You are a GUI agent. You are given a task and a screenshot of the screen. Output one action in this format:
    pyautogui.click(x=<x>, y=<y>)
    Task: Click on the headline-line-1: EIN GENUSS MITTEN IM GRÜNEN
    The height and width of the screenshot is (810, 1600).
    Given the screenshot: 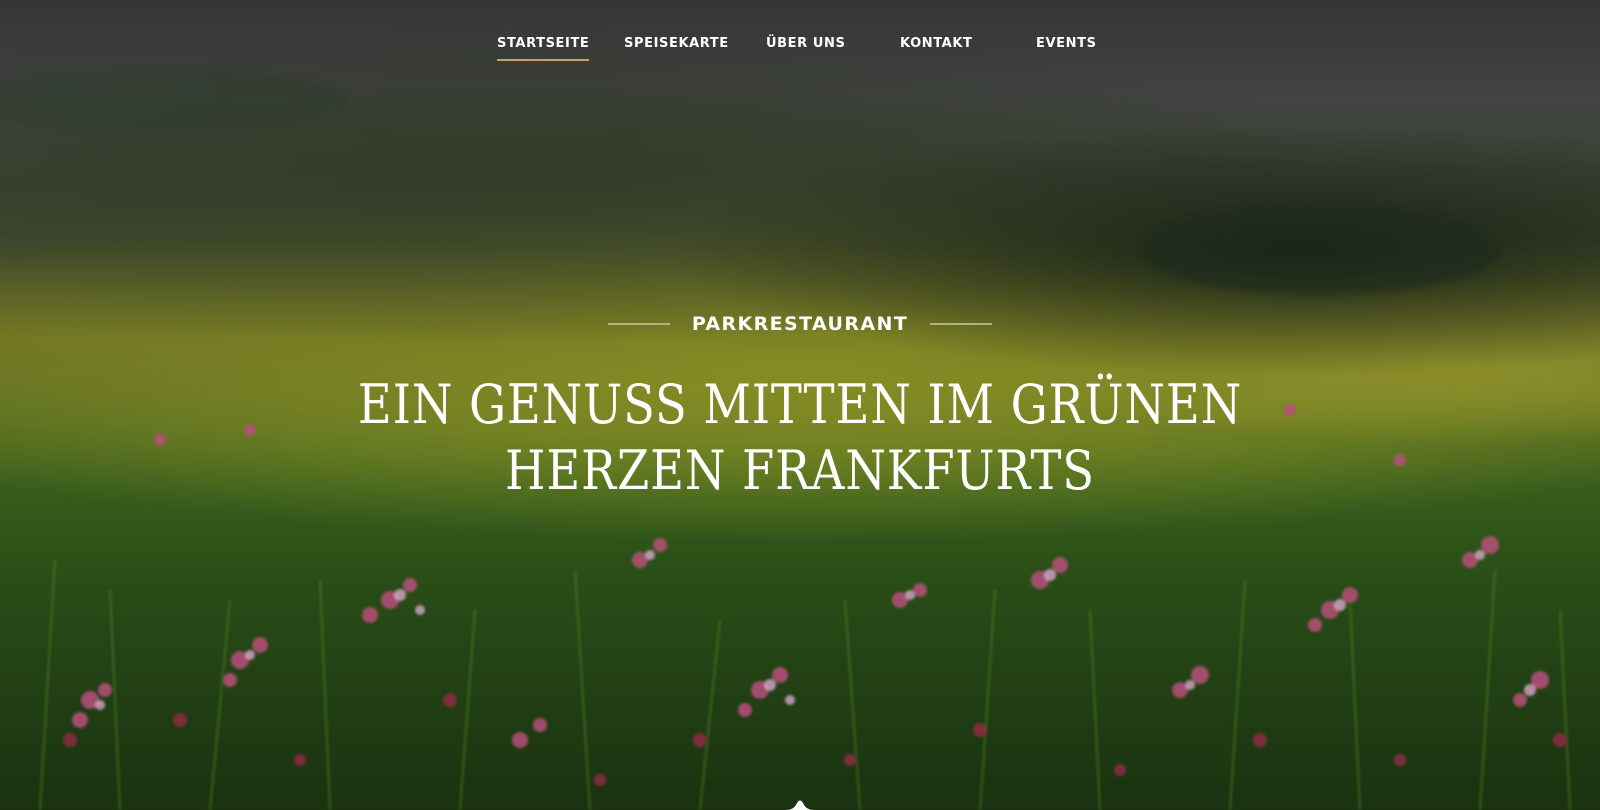 What is the action you would take?
    pyautogui.click(x=800, y=404)
    